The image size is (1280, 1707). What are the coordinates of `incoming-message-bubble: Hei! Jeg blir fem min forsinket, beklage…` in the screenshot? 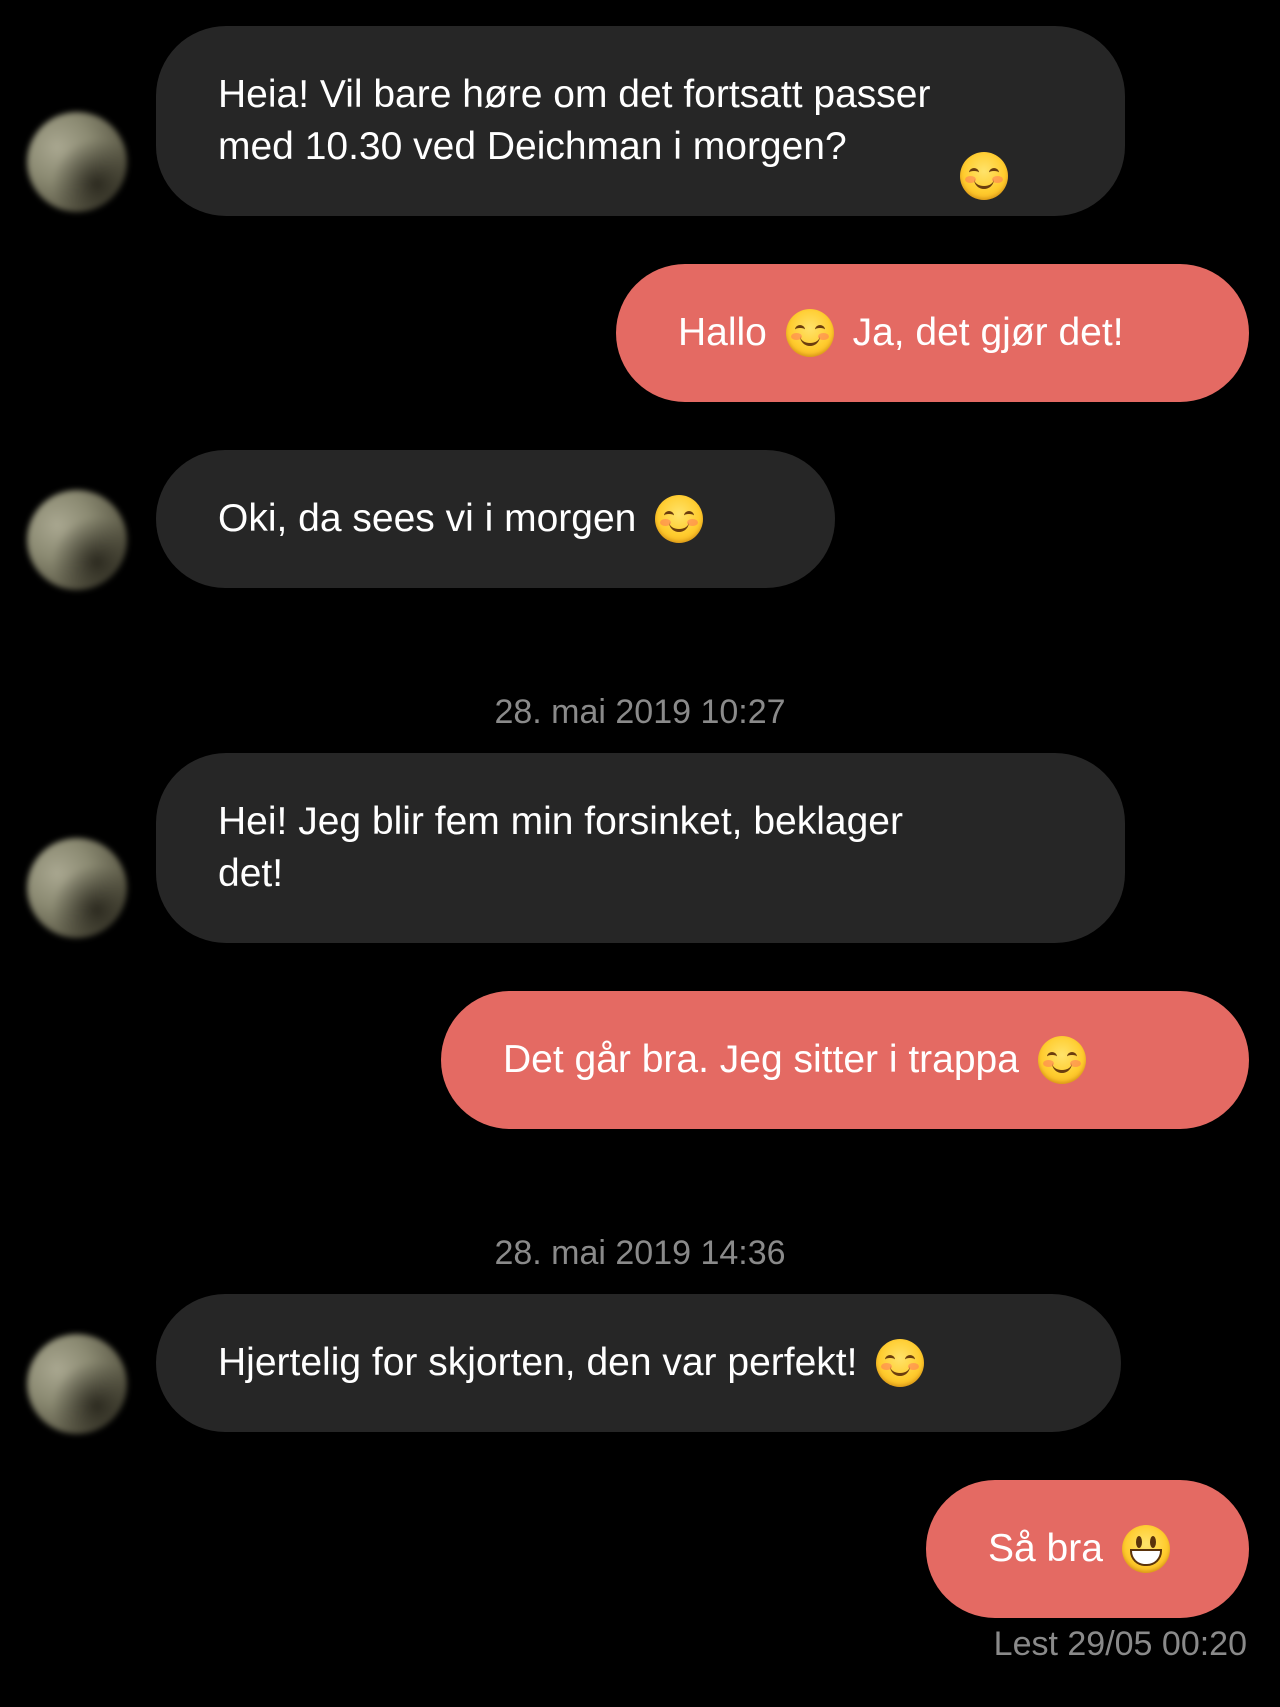 It's located at (640, 848).